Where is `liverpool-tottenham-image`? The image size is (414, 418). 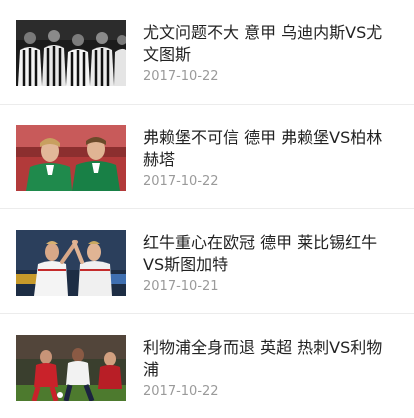
liverpool-tottenham-image is located at coordinates (71, 368).